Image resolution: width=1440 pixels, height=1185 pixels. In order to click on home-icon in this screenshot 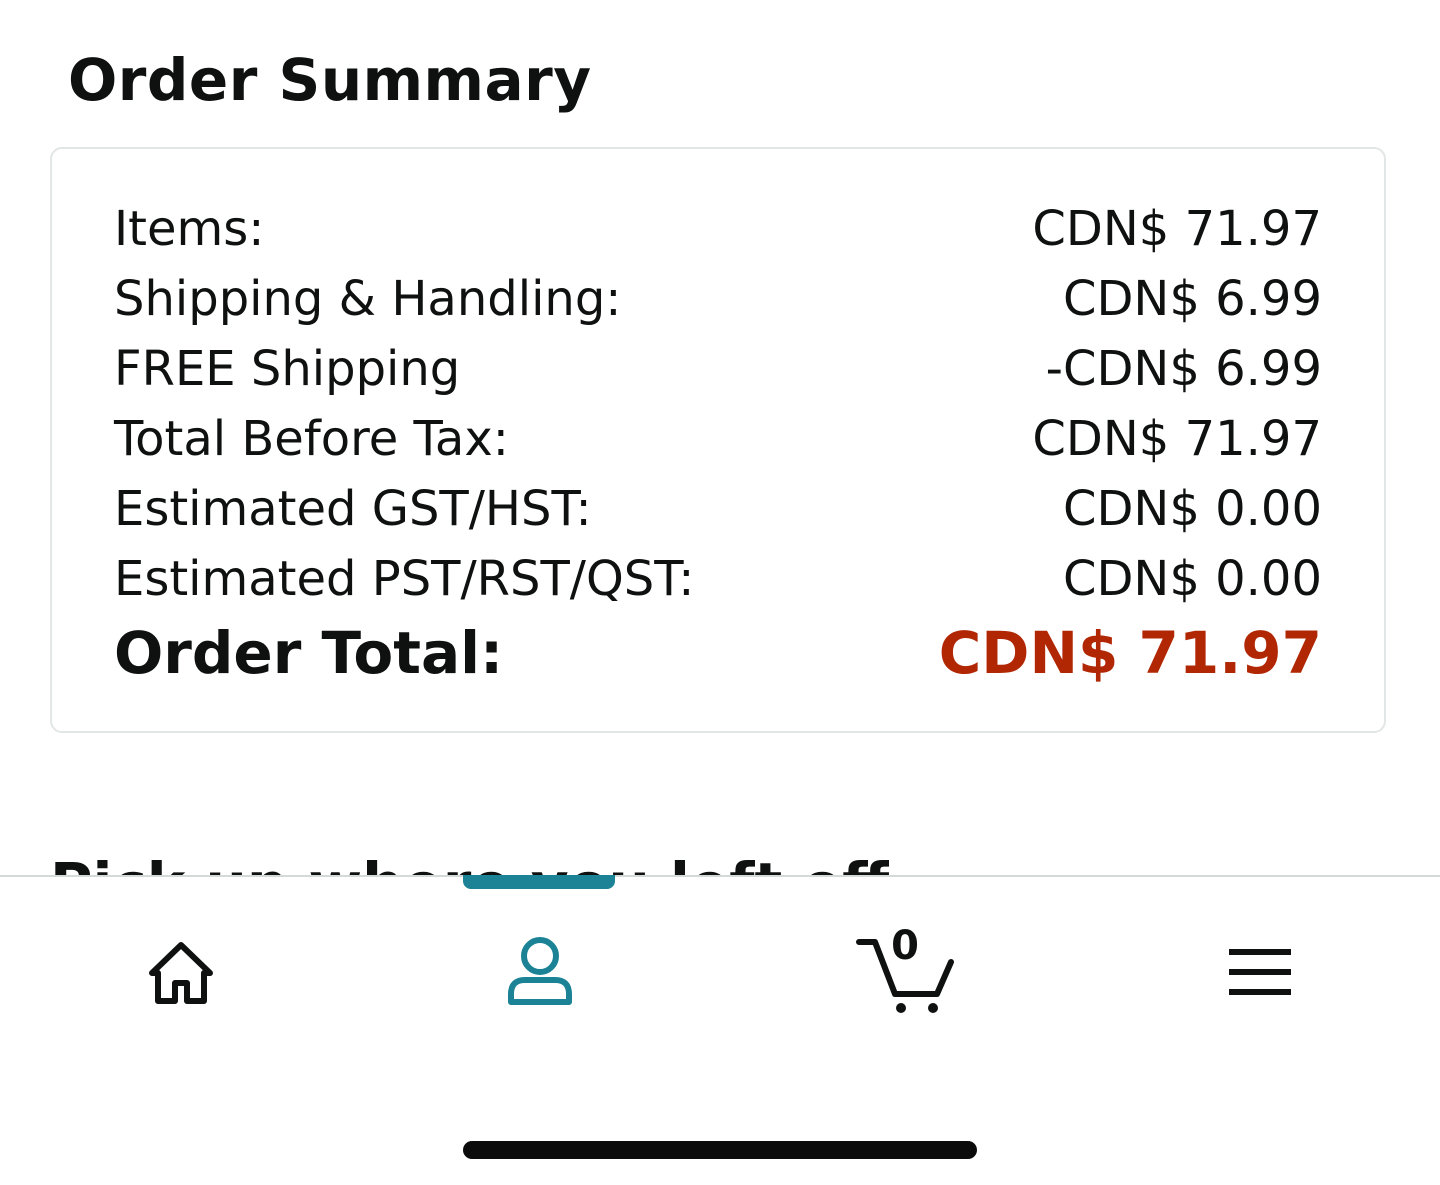, I will do `click(181, 973)`.